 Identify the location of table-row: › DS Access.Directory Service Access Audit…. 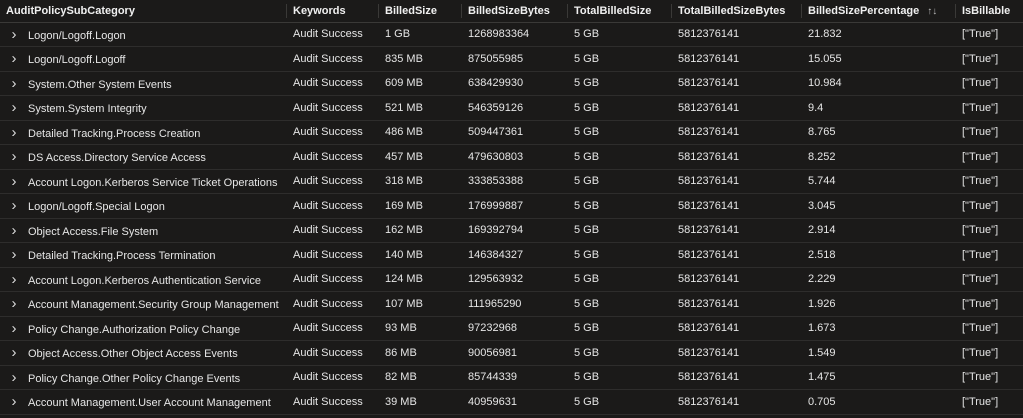
(511, 157).